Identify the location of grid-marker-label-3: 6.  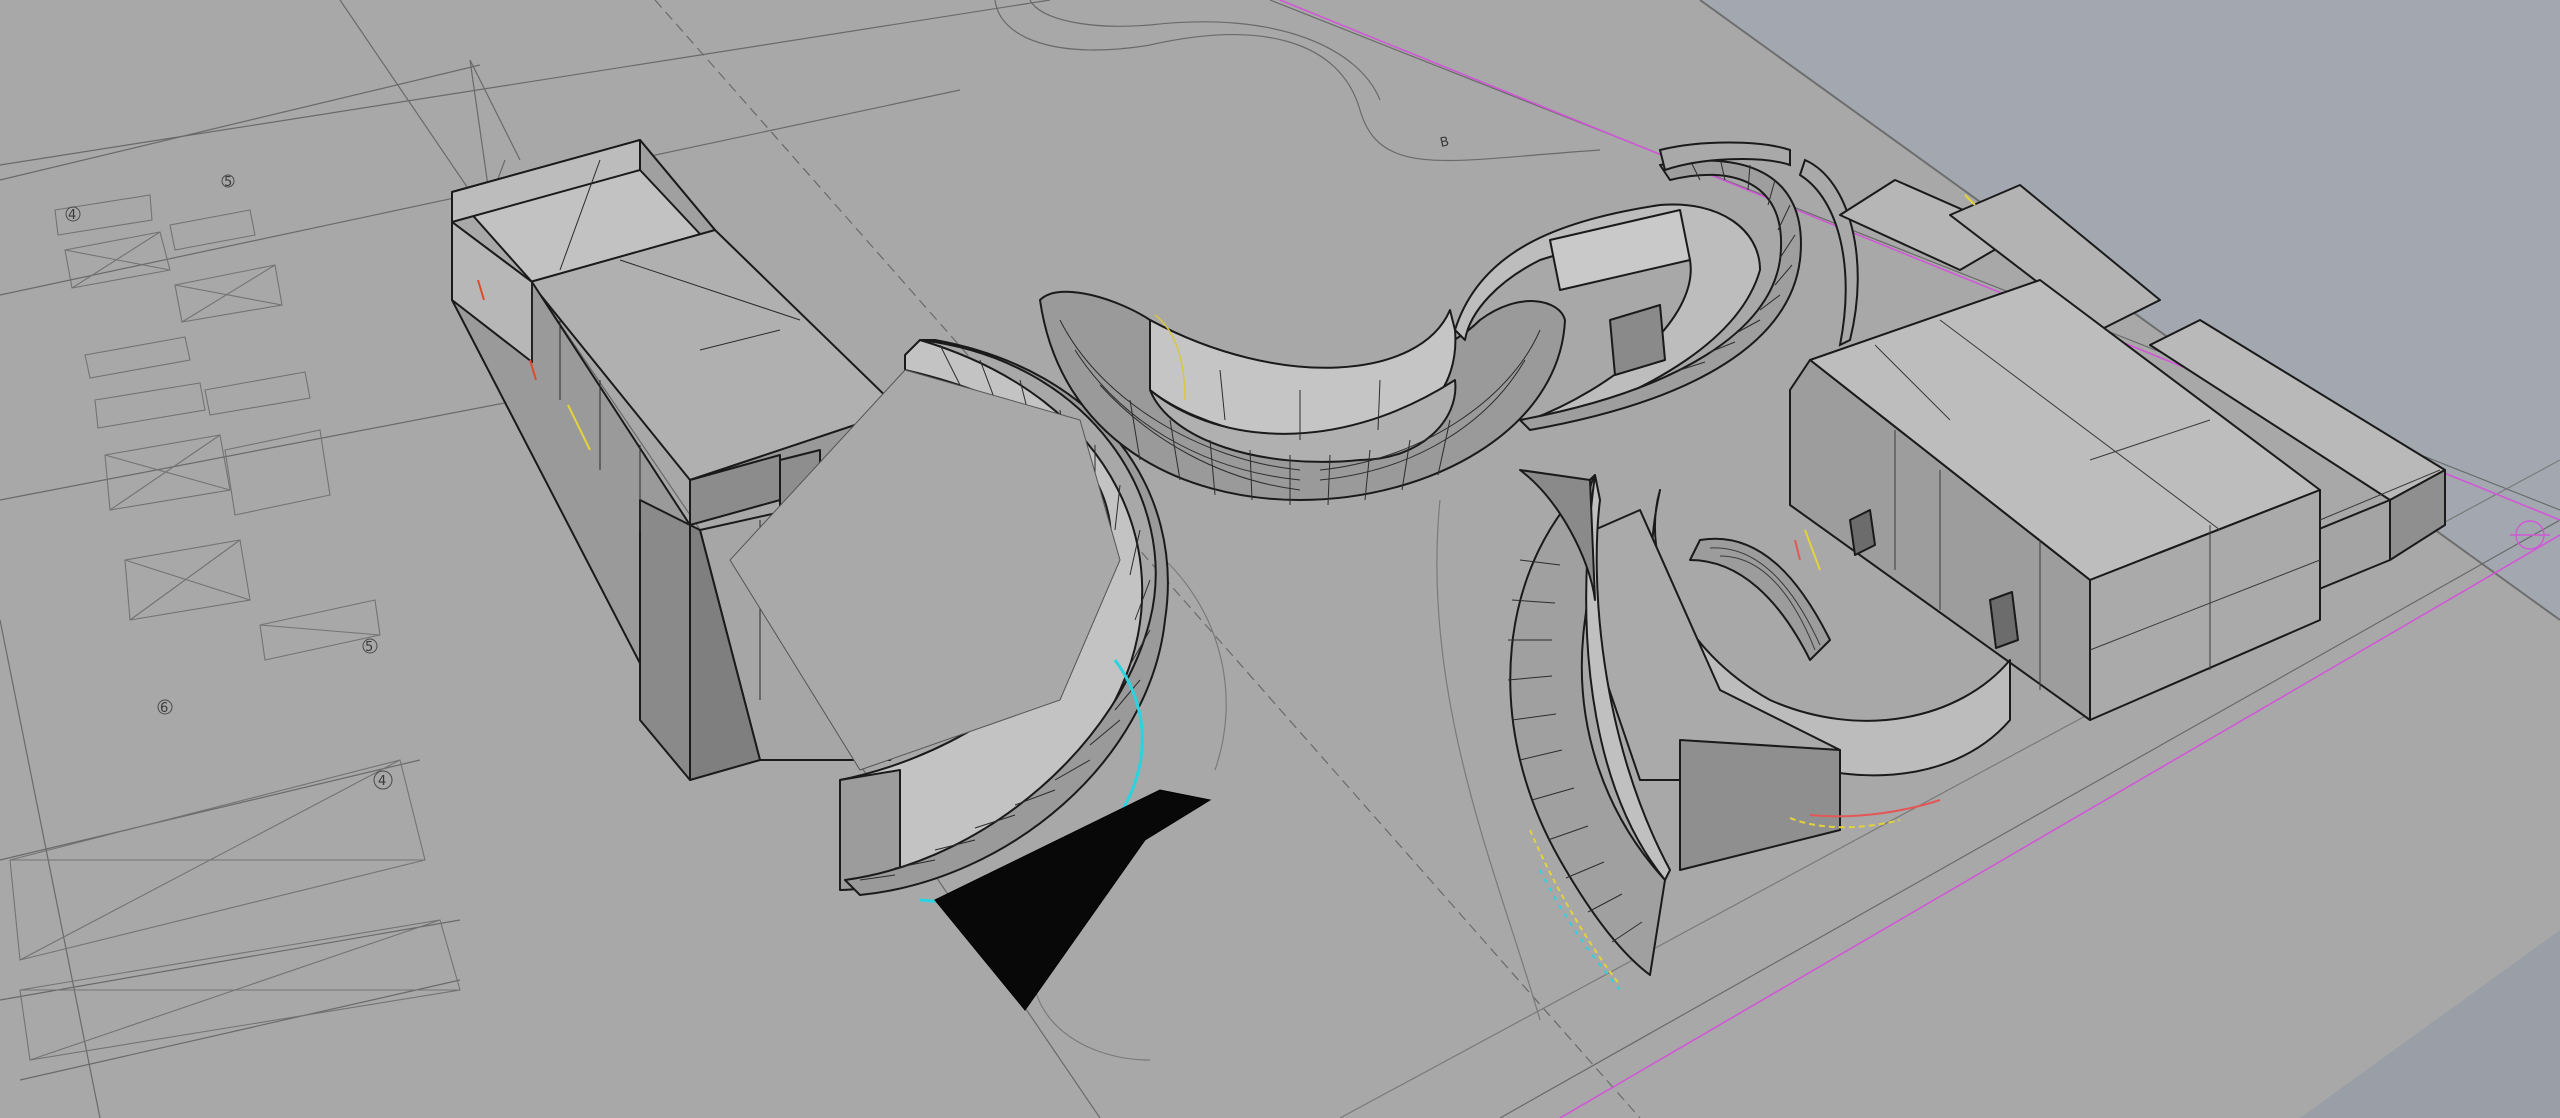
(164, 708).